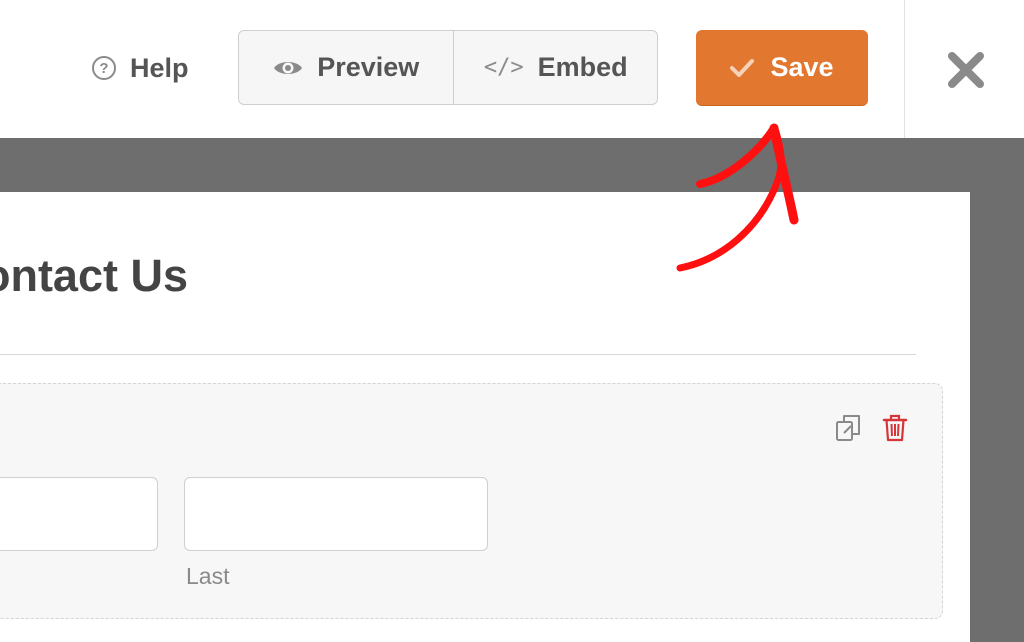 The image size is (1024, 642). What do you see at coordinates (104, 68) in the screenshot?
I see `question-circle-icon: ?` at bounding box center [104, 68].